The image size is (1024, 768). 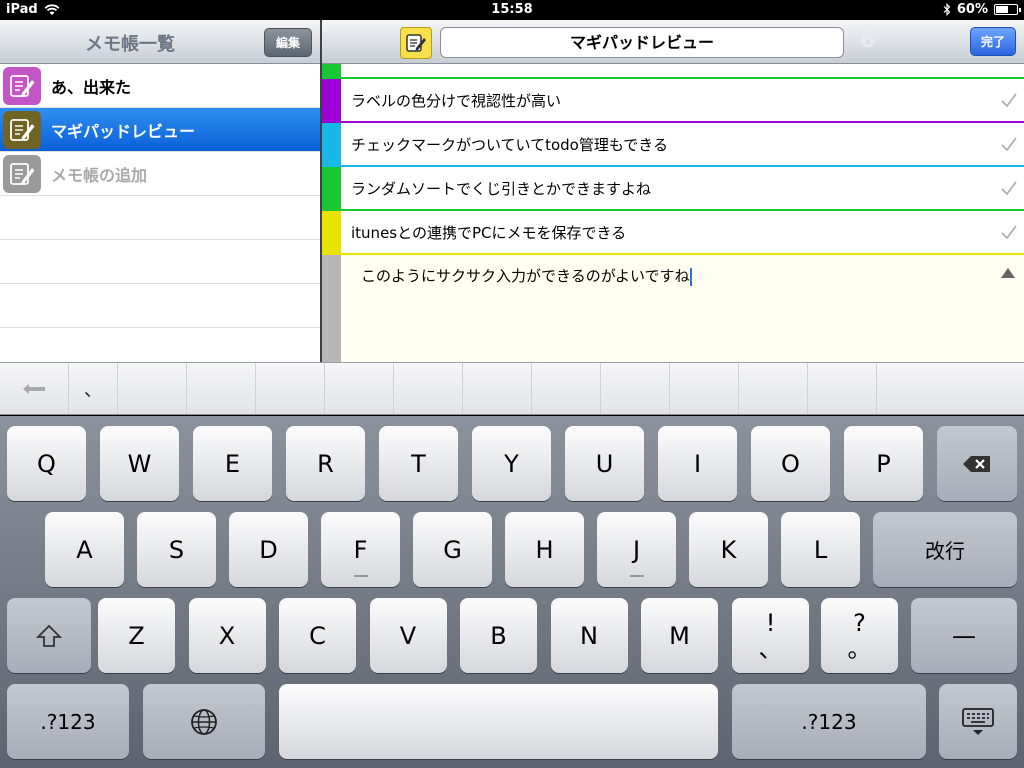 What do you see at coordinates (498, 635) in the screenshot?
I see `key-b: B` at bounding box center [498, 635].